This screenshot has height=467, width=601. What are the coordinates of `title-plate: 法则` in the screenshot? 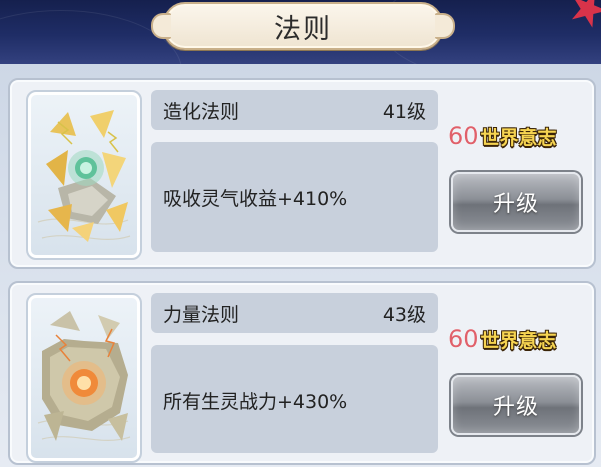 It's located at (303, 26).